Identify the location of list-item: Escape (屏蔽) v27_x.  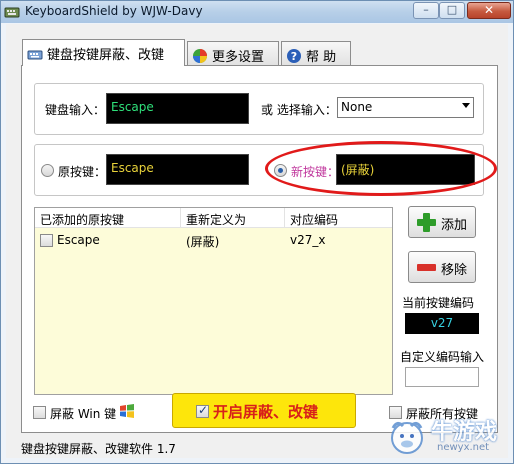
(213, 240).